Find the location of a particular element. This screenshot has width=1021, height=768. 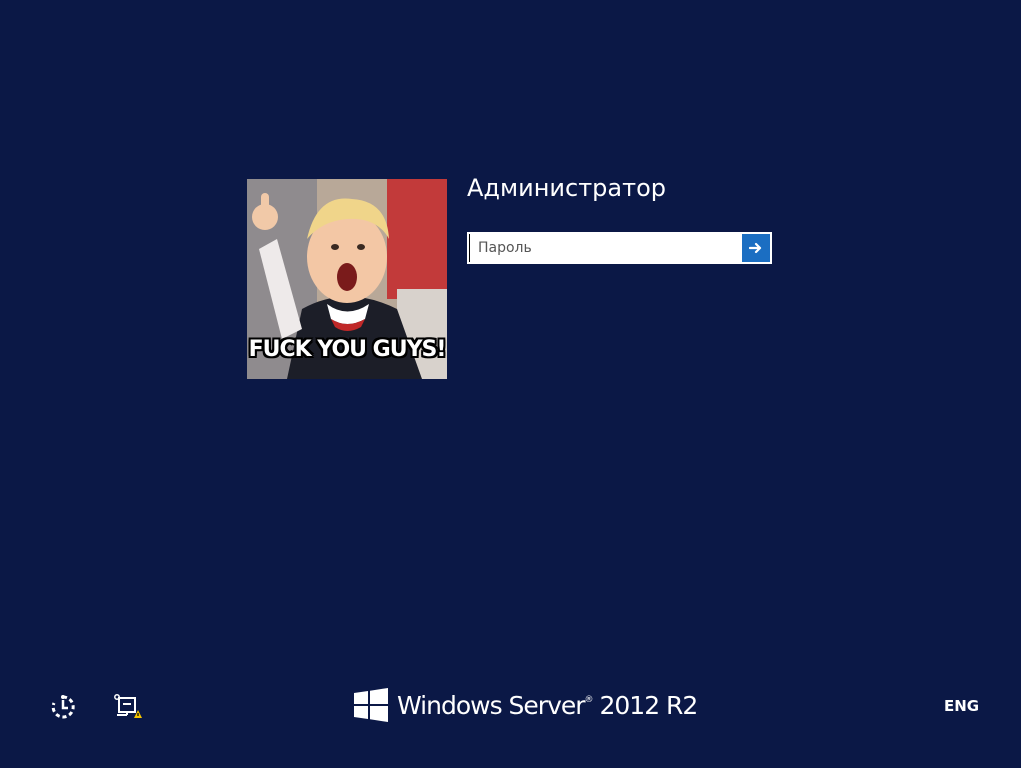

password-input is located at coordinates (605, 248).